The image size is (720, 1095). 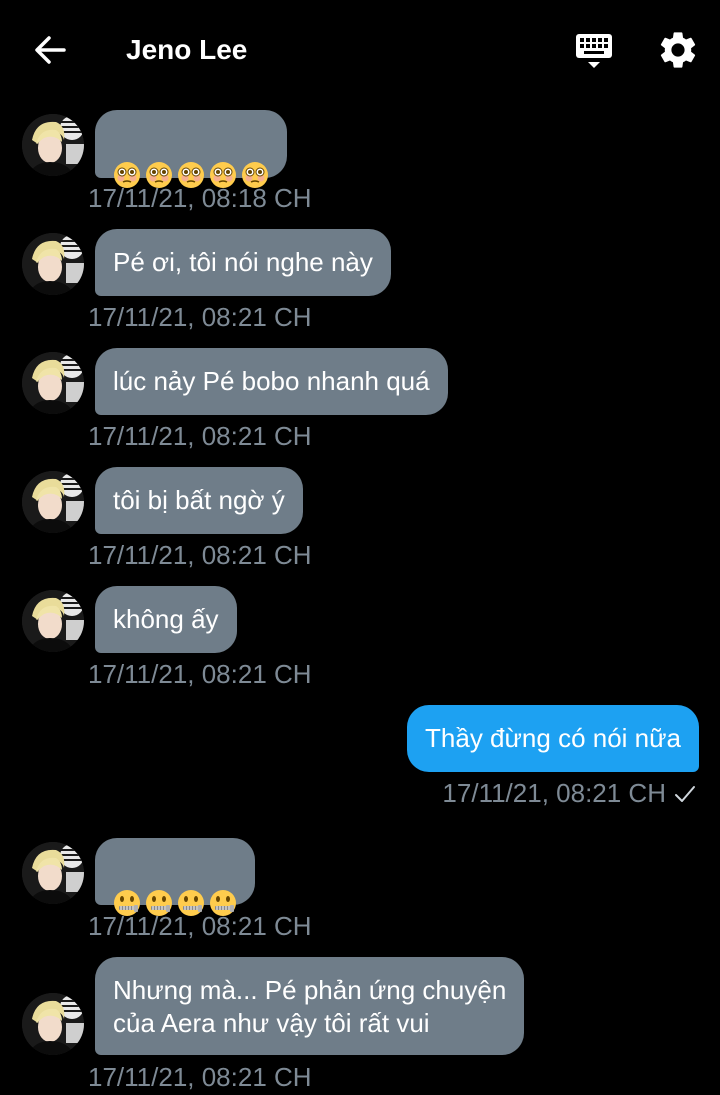 What do you see at coordinates (685, 794) in the screenshot?
I see `check-icon` at bounding box center [685, 794].